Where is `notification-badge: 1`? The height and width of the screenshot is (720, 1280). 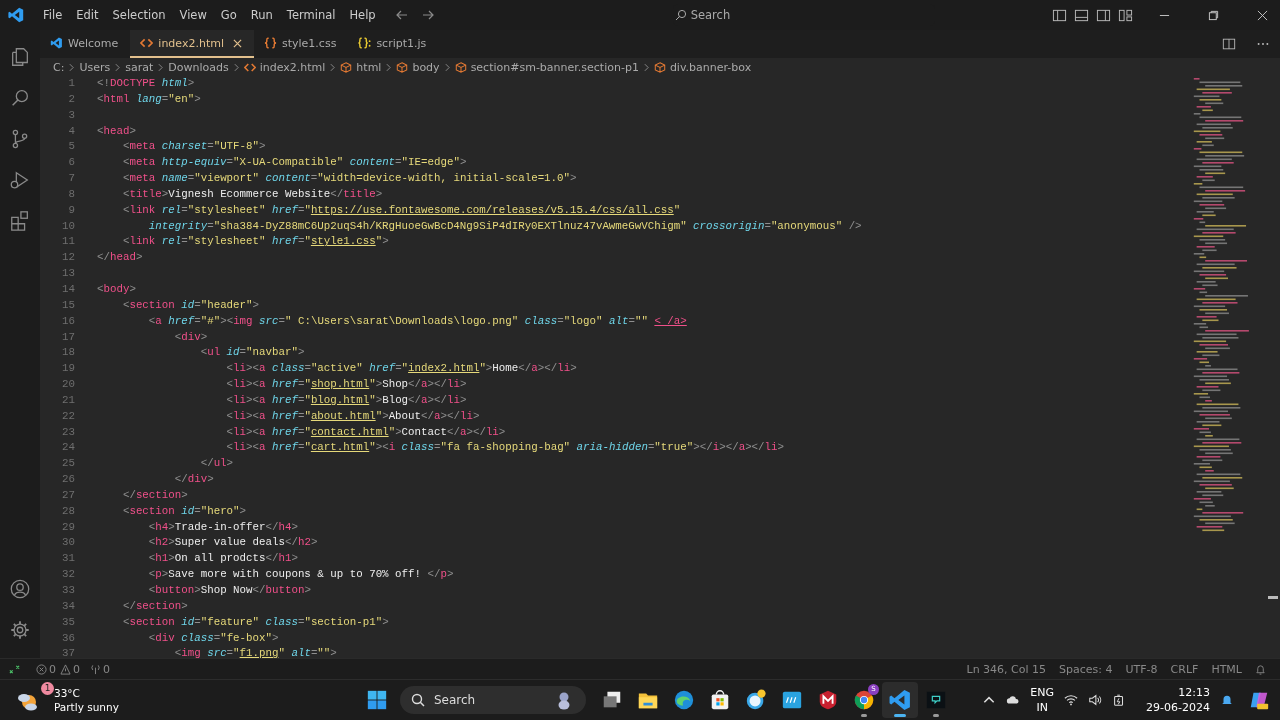 notification-badge: 1 is located at coordinates (47, 688).